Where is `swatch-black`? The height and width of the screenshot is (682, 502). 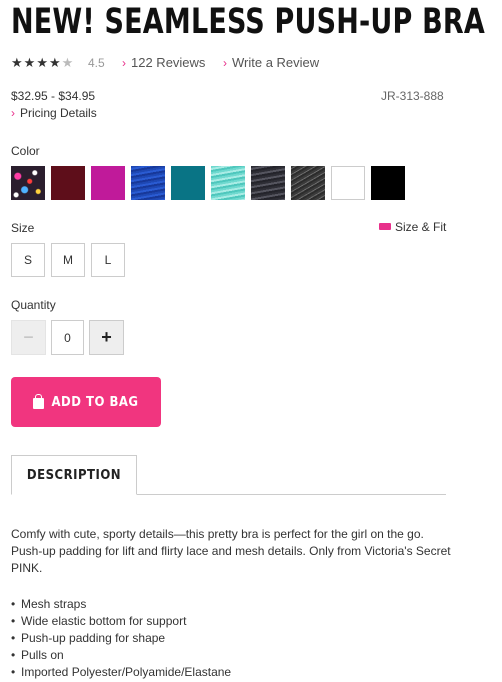
swatch-black is located at coordinates (388, 183).